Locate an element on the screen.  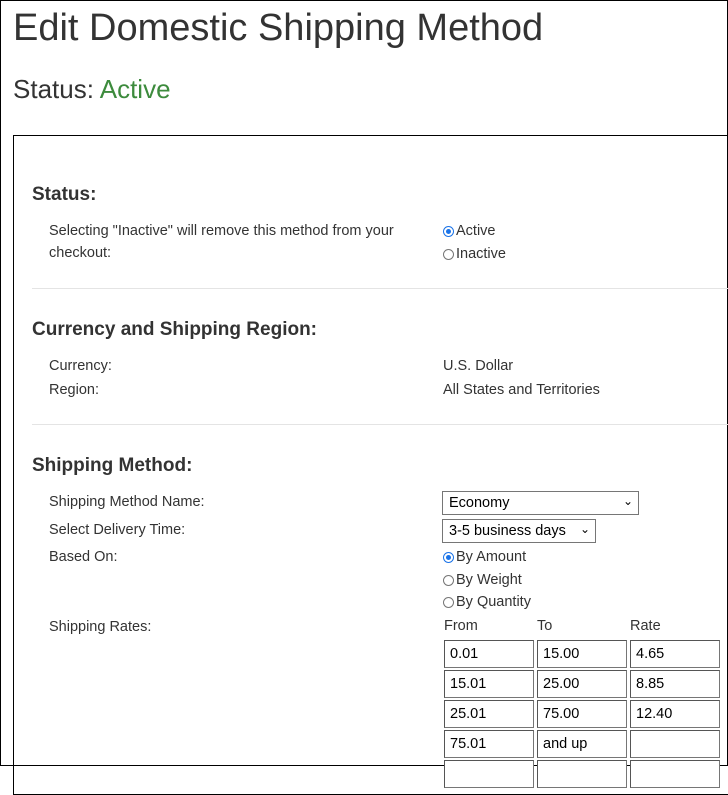
rate-value-input: 4.65 is located at coordinates (675, 654).